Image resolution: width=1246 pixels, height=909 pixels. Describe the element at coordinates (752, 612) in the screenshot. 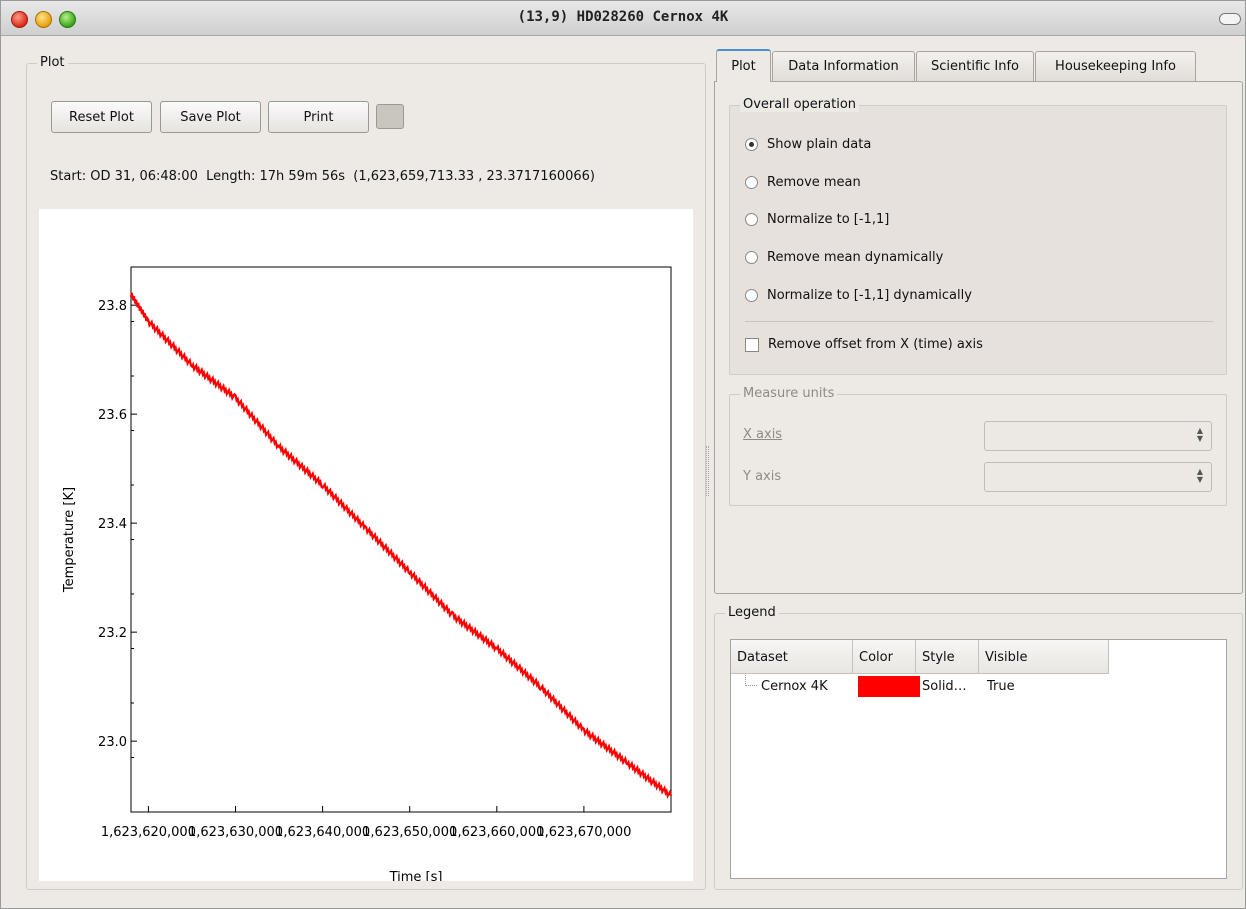

I see `legend-title: Legend` at that location.